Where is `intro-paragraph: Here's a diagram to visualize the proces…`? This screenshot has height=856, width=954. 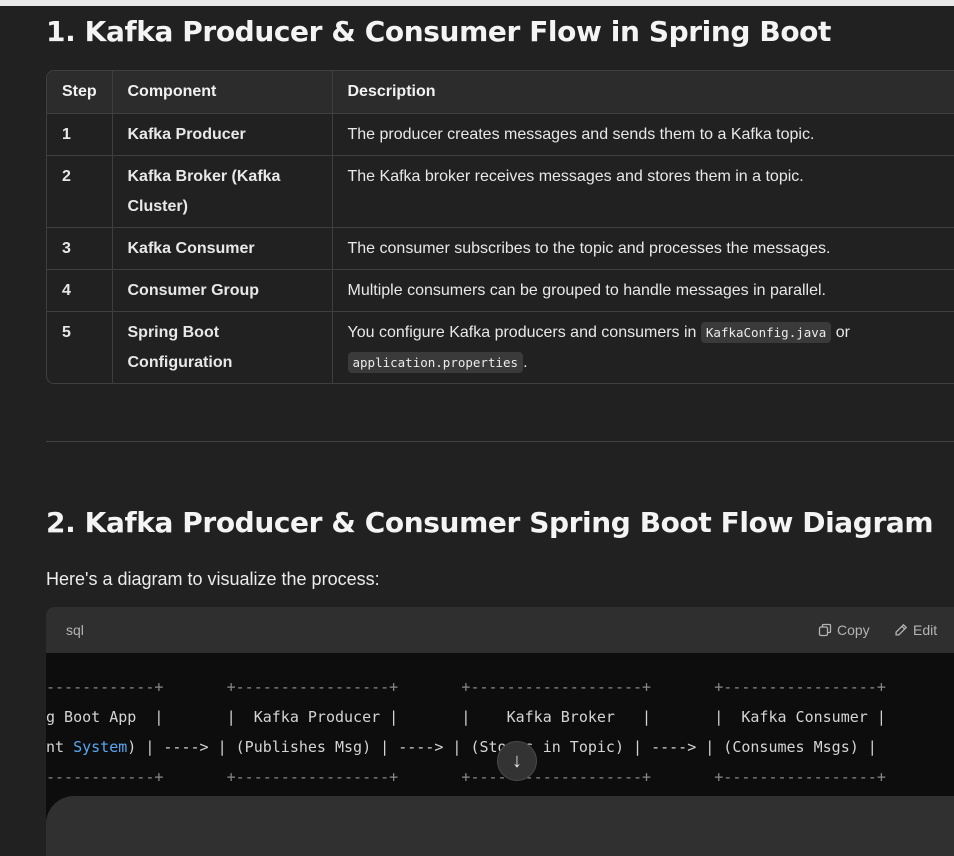 intro-paragraph: Here's a diagram to visualize the proces… is located at coordinates (213, 579).